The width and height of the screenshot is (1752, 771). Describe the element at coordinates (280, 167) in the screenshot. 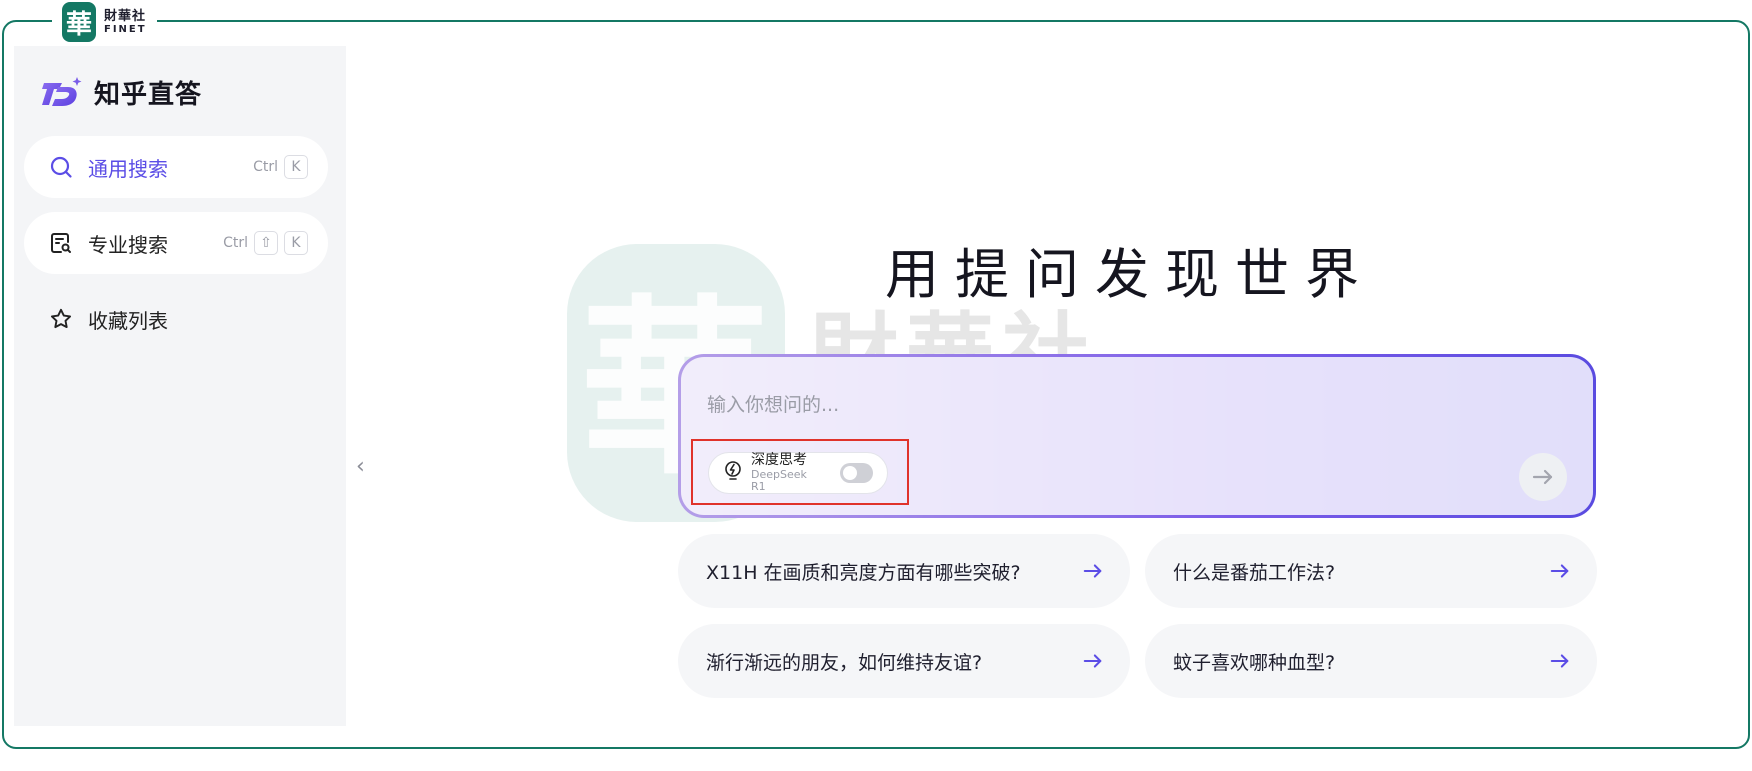

I see `shortcut-hint: Ctrl K` at that location.